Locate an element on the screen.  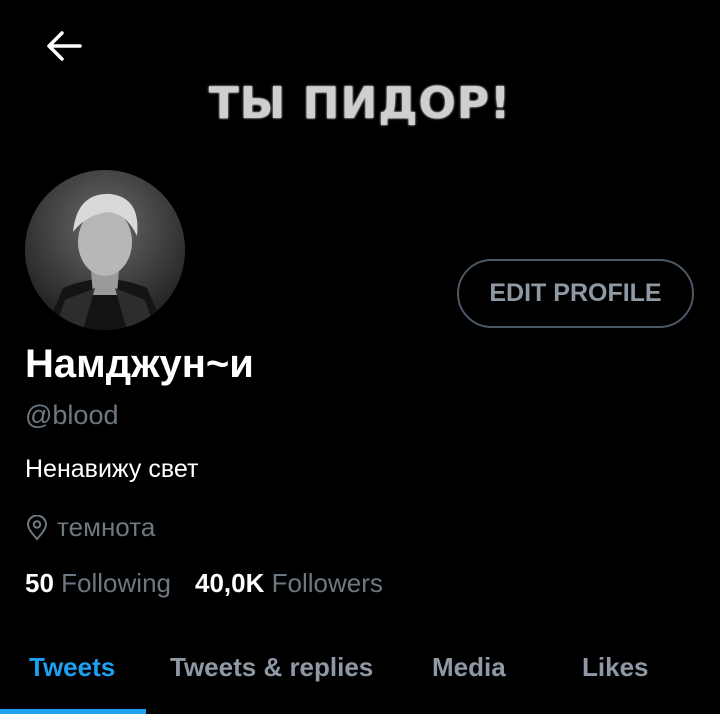
bio: Ненавижу свет is located at coordinates (112, 469).